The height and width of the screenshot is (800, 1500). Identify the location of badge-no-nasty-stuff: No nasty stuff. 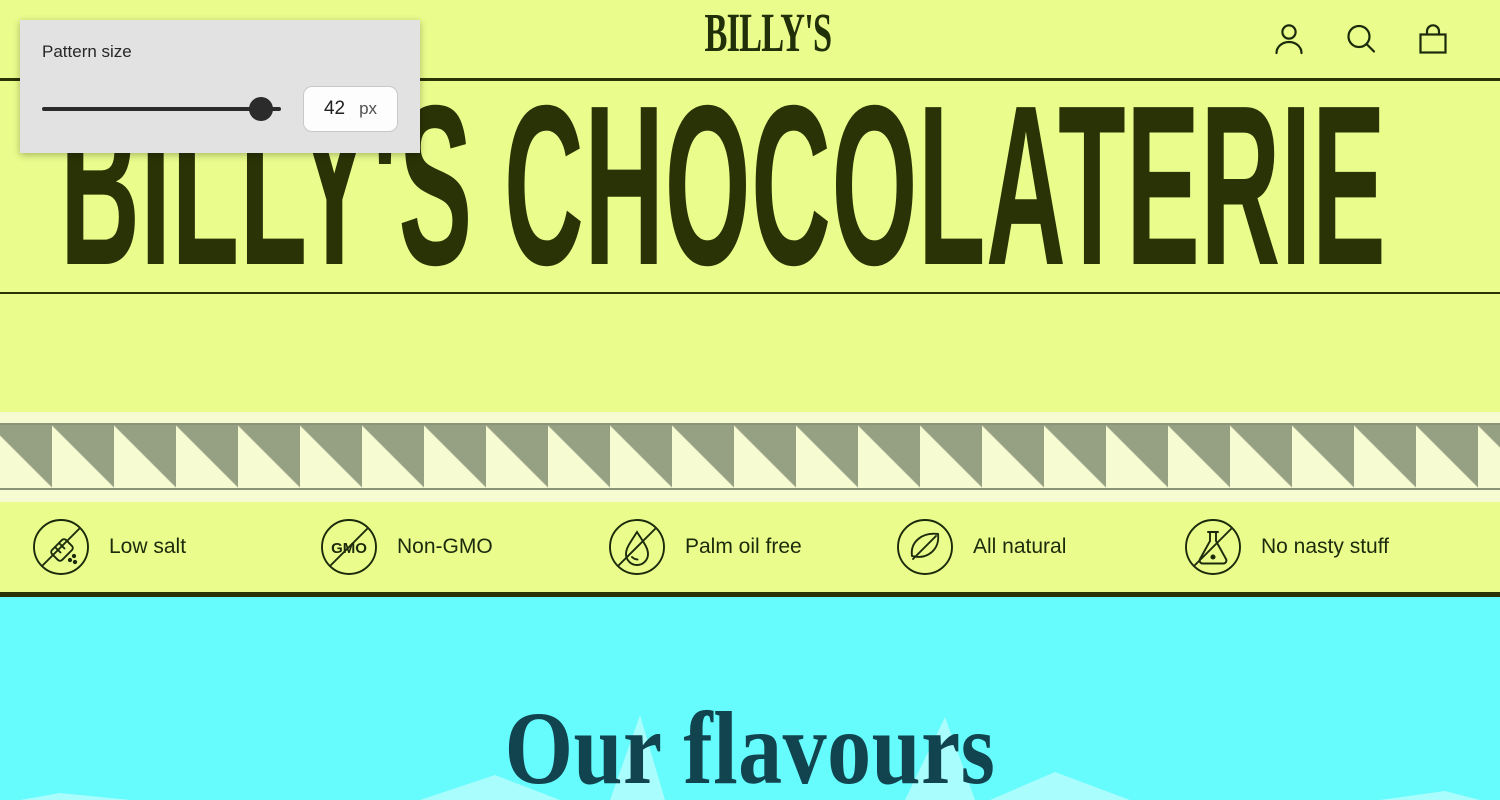
(1326, 547).